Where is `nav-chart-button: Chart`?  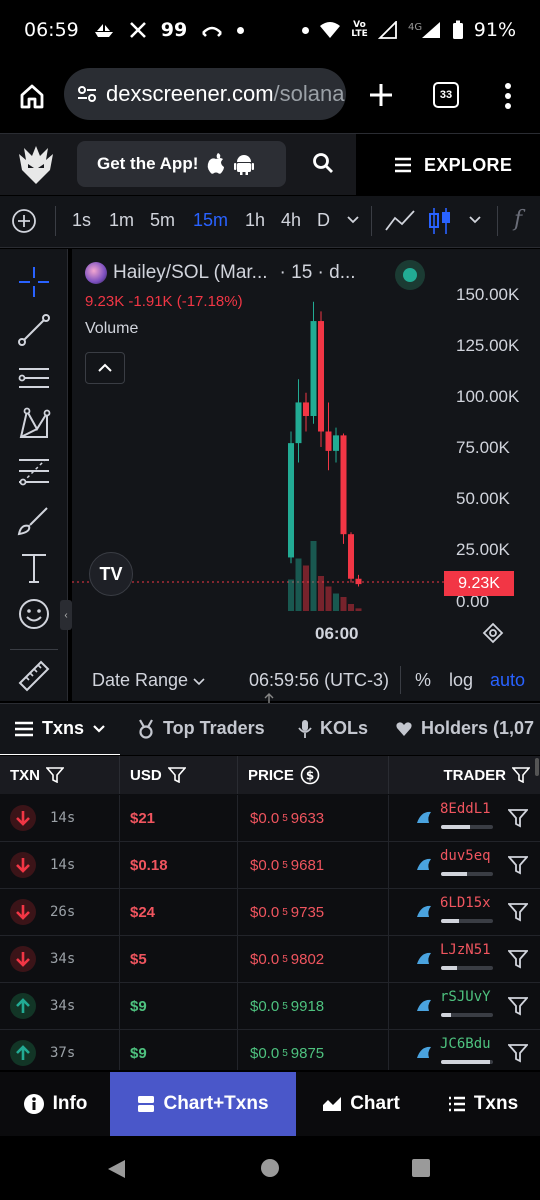 nav-chart-button: Chart is located at coordinates (361, 1104).